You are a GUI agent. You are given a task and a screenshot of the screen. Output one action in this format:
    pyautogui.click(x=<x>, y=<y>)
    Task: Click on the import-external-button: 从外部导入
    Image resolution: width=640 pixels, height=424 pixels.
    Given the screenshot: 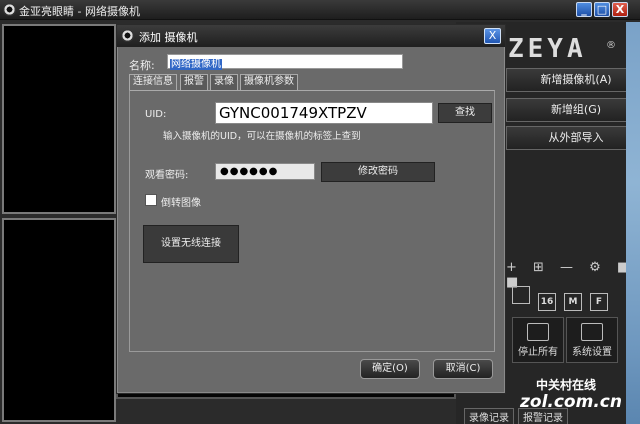 What is the action you would take?
    pyautogui.click(x=573, y=138)
    